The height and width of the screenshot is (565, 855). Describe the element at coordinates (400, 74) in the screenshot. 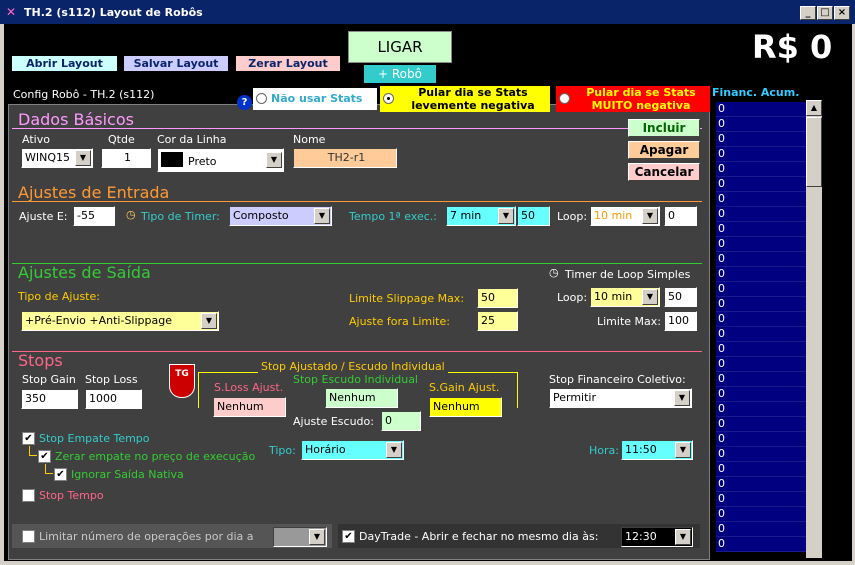

I see `add-robo-button: + Robô` at that location.